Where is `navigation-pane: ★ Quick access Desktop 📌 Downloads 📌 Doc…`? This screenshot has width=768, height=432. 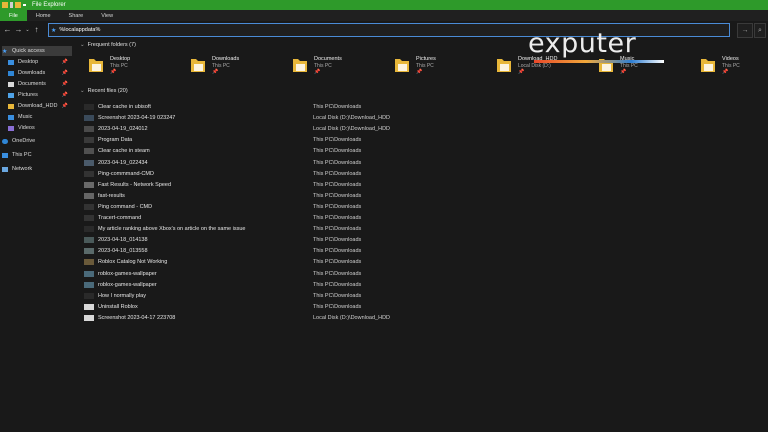
navigation-pane: ★ Quick access Desktop 📌 Downloads 📌 Doc… is located at coordinates (37, 238).